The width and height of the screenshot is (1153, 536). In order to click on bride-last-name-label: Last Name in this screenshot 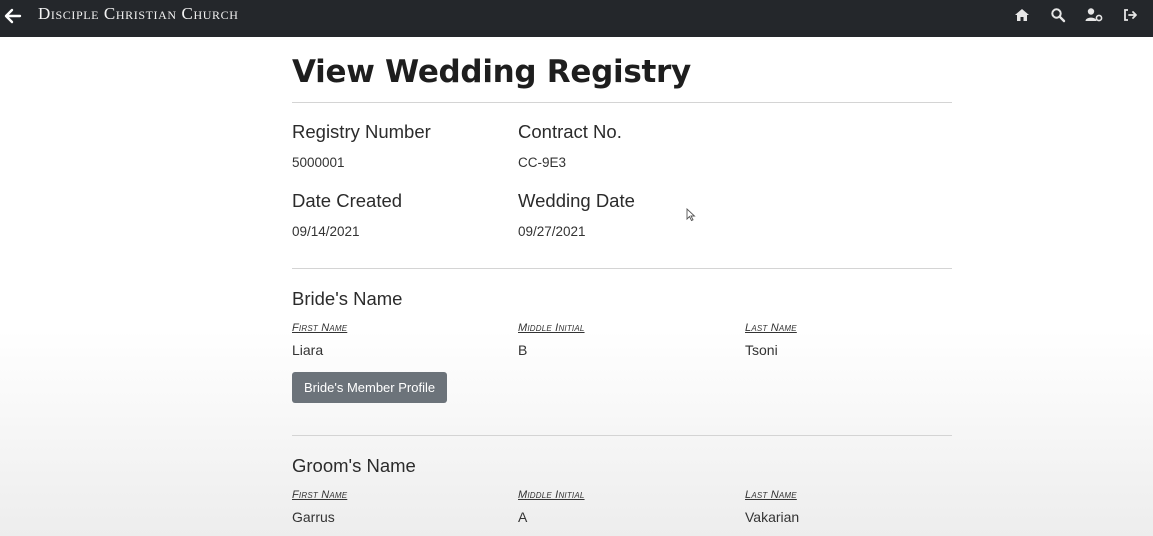, I will do `click(771, 328)`.